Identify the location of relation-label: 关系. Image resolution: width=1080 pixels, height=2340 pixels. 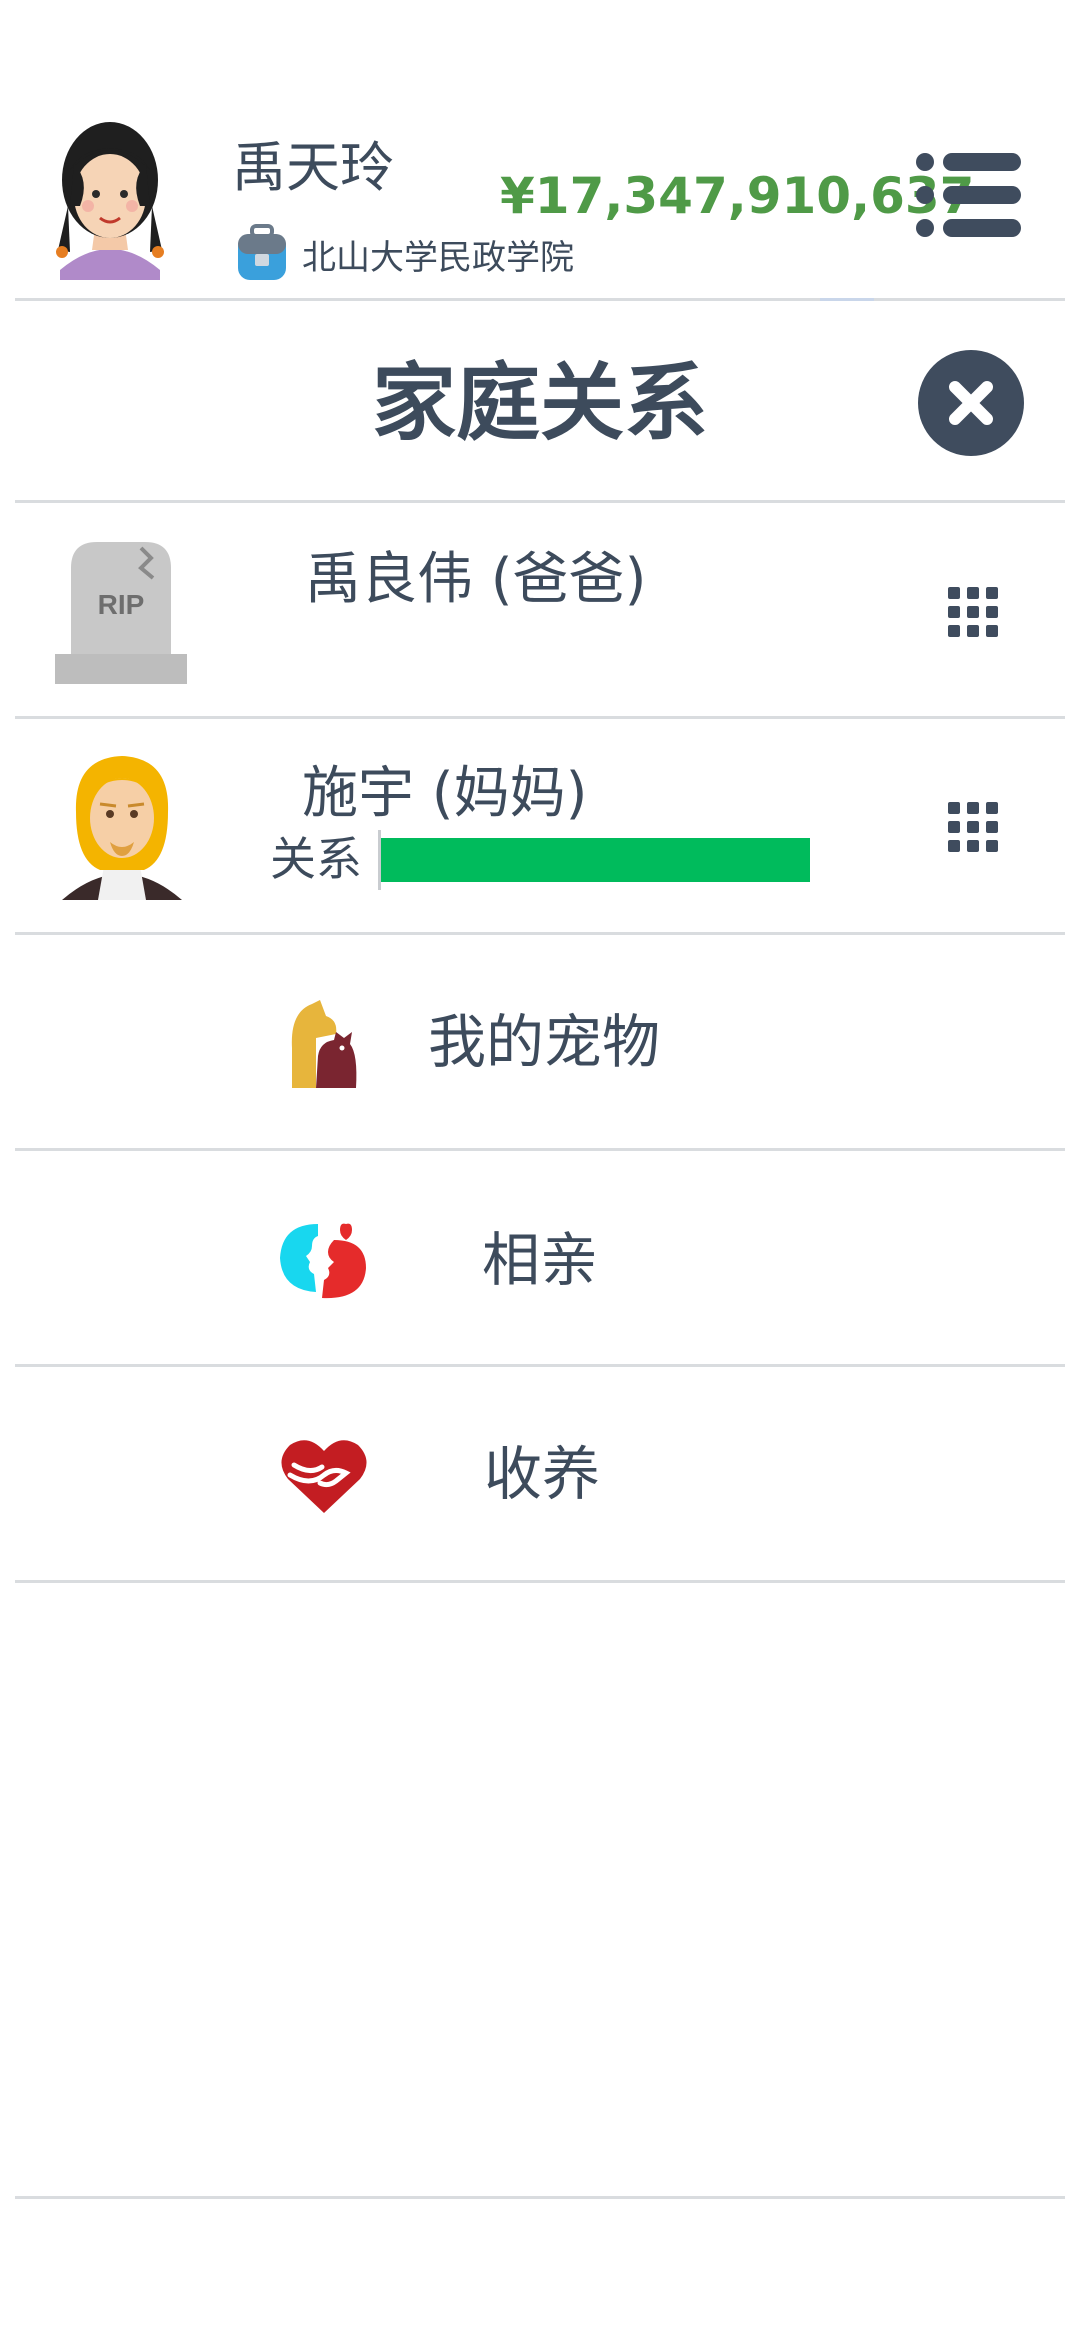
(316, 859).